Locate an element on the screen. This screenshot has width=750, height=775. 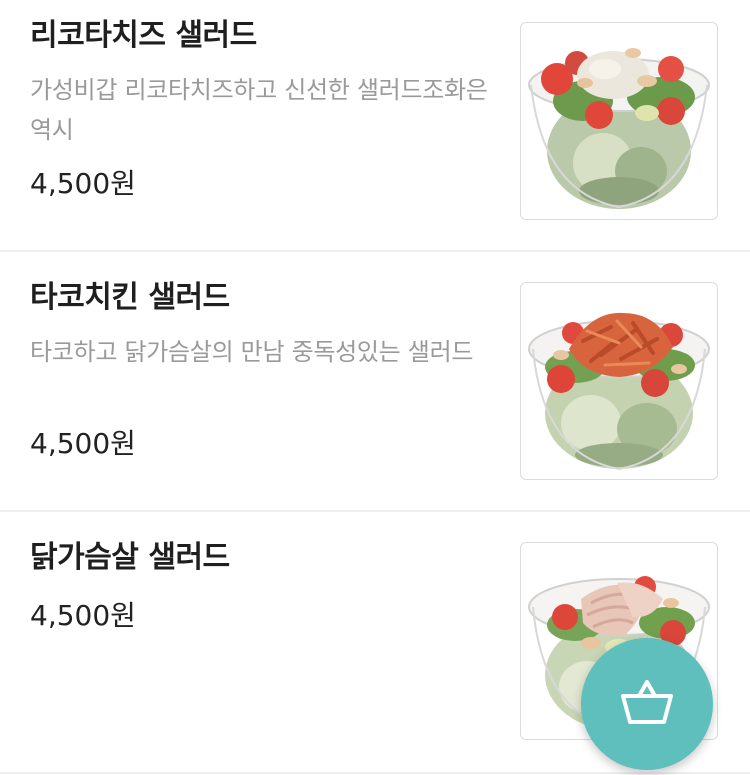
taco-chicken-salad-image is located at coordinates (619, 381).